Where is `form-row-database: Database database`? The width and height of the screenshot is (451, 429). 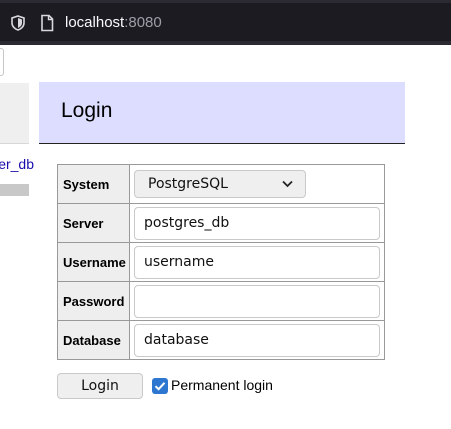
form-row-database: Database database is located at coordinates (221, 340).